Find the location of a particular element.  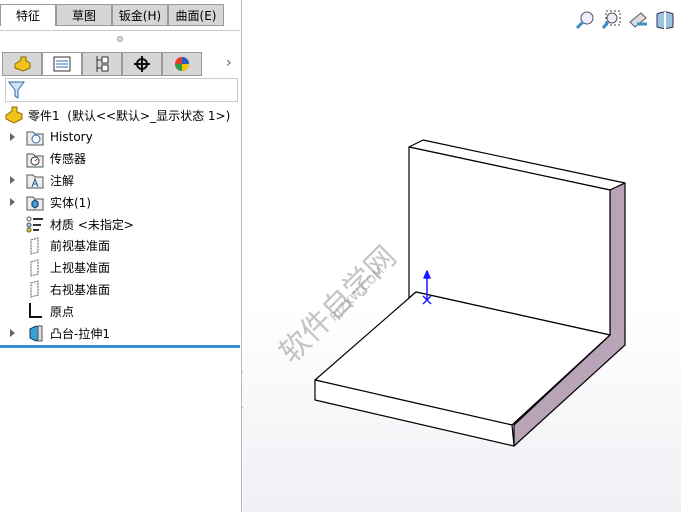

configurationmanager-tab is located at coordinates (102, 64).